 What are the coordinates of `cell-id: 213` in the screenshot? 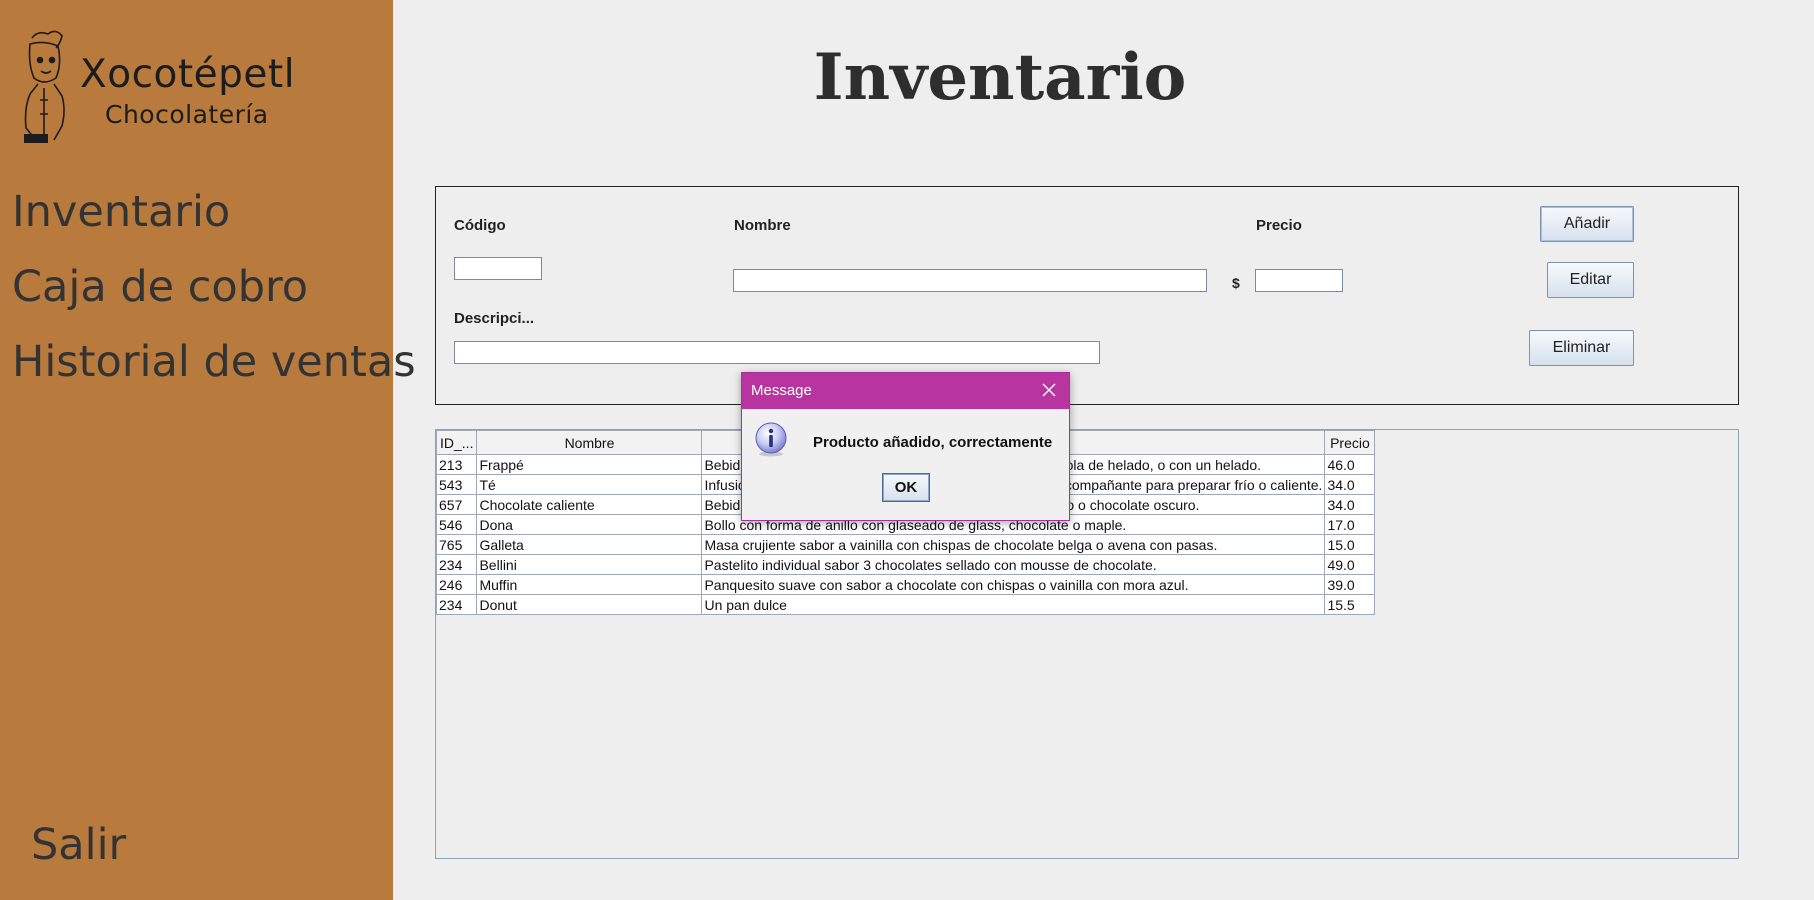 It's located at (456, 464).